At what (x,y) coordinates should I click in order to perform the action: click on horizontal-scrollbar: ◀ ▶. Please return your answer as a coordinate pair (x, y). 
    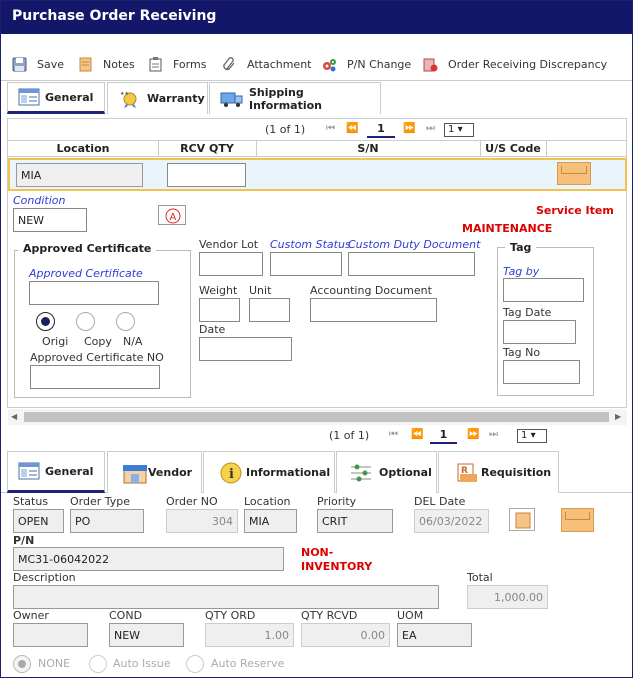
    Looking at the image, I should click on (317, 417).